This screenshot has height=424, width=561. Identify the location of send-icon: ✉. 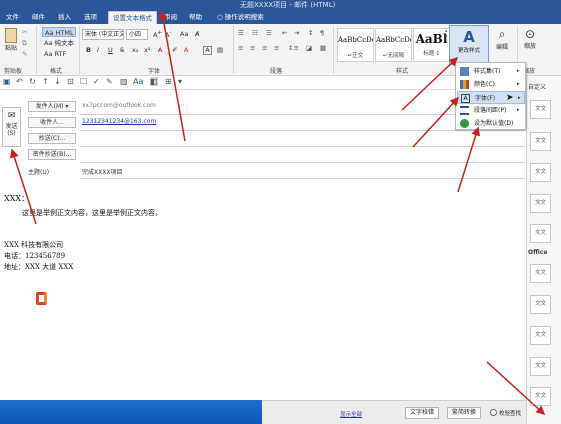
(11, 116).